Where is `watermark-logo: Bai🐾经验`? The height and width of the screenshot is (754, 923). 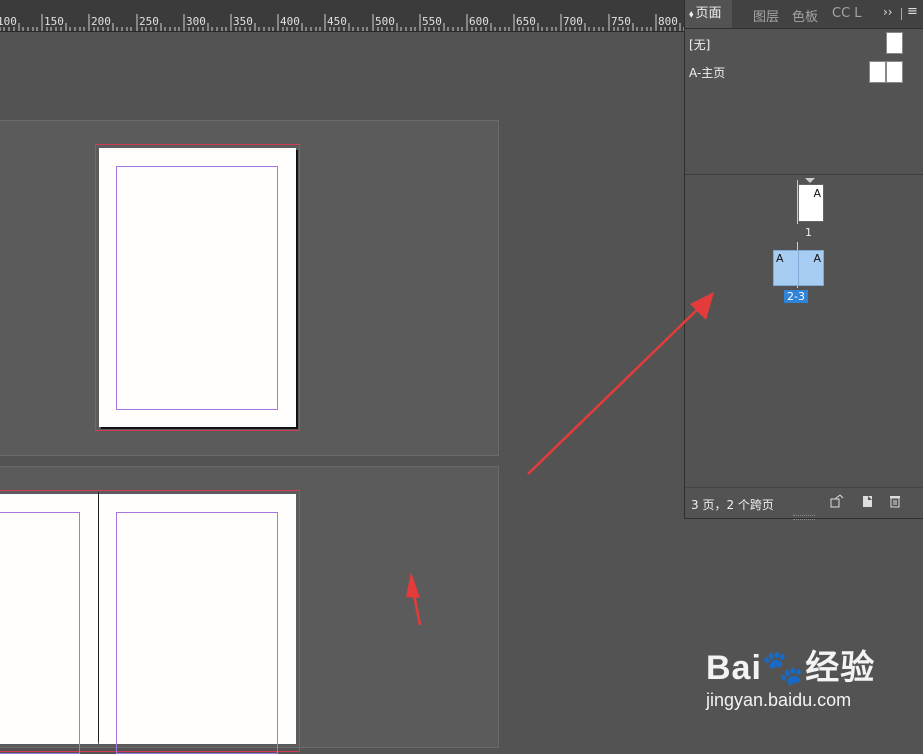
watermark-logo: Bai🐾经验 is located at coordinates (791, 668).